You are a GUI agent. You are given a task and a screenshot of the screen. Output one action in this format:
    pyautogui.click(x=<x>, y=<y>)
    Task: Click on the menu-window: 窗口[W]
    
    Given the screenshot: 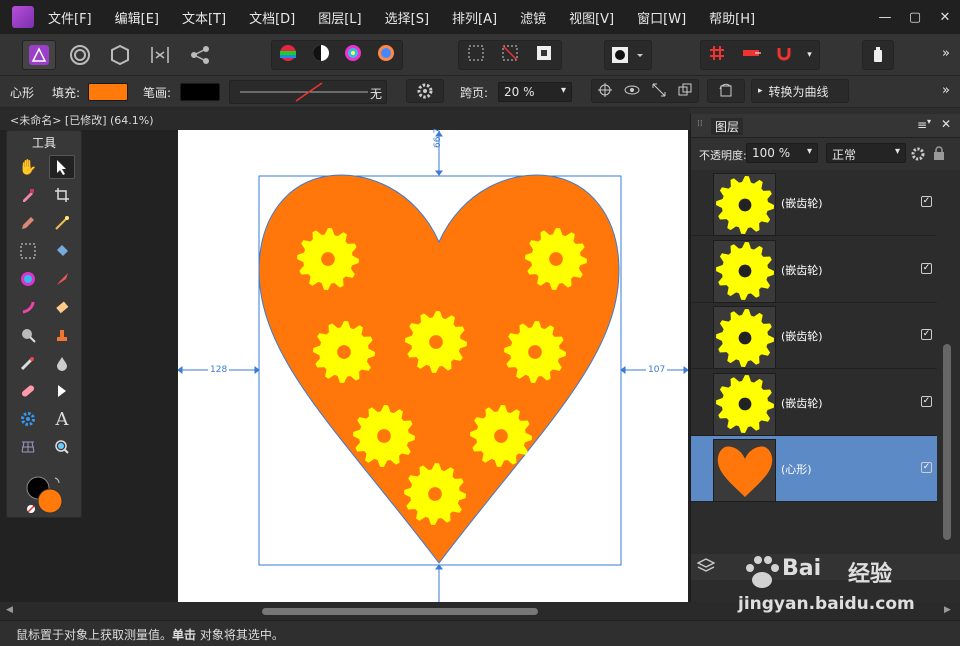 What is the action you would take?
    pyautogui.click(x=661, y=17)
    